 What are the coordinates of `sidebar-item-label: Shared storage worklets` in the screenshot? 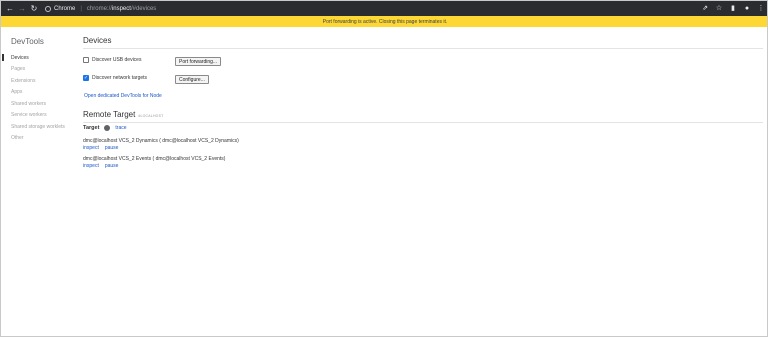 It's located at (38, 126).